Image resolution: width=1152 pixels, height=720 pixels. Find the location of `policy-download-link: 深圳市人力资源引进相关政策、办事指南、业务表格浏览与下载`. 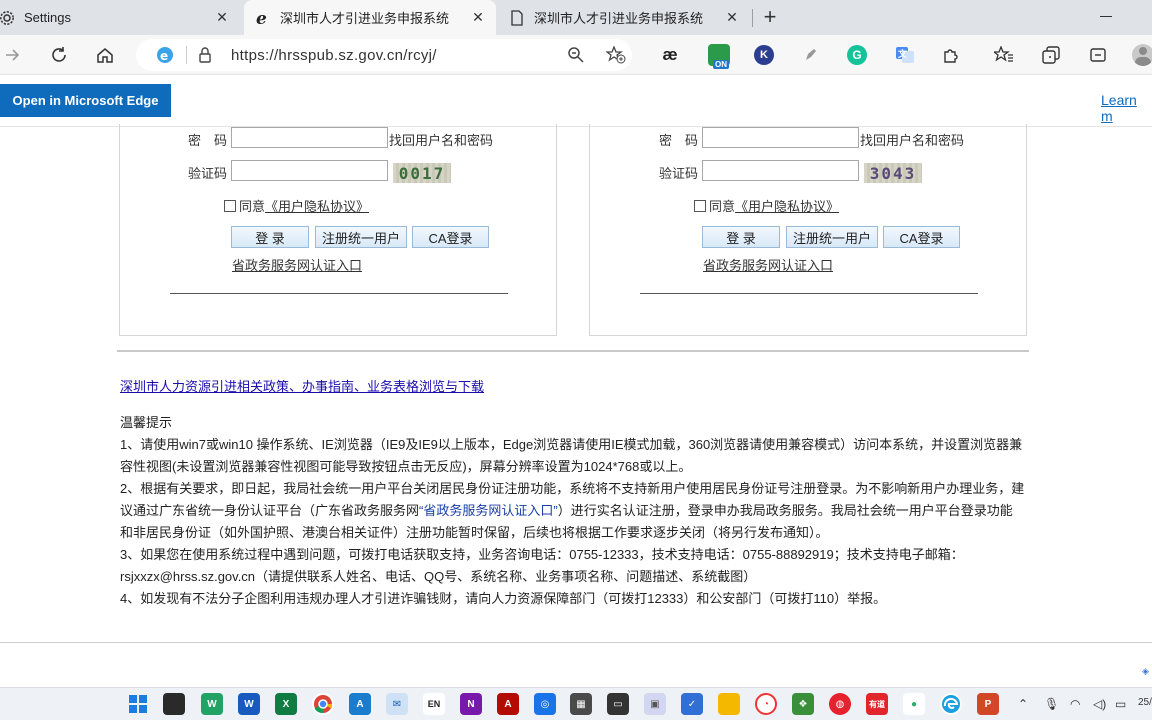

policy-download-link: 深圳市人力资源引进相关政策、办事指南、业务表格浏览与下载 is located at coordinates (302, 385).